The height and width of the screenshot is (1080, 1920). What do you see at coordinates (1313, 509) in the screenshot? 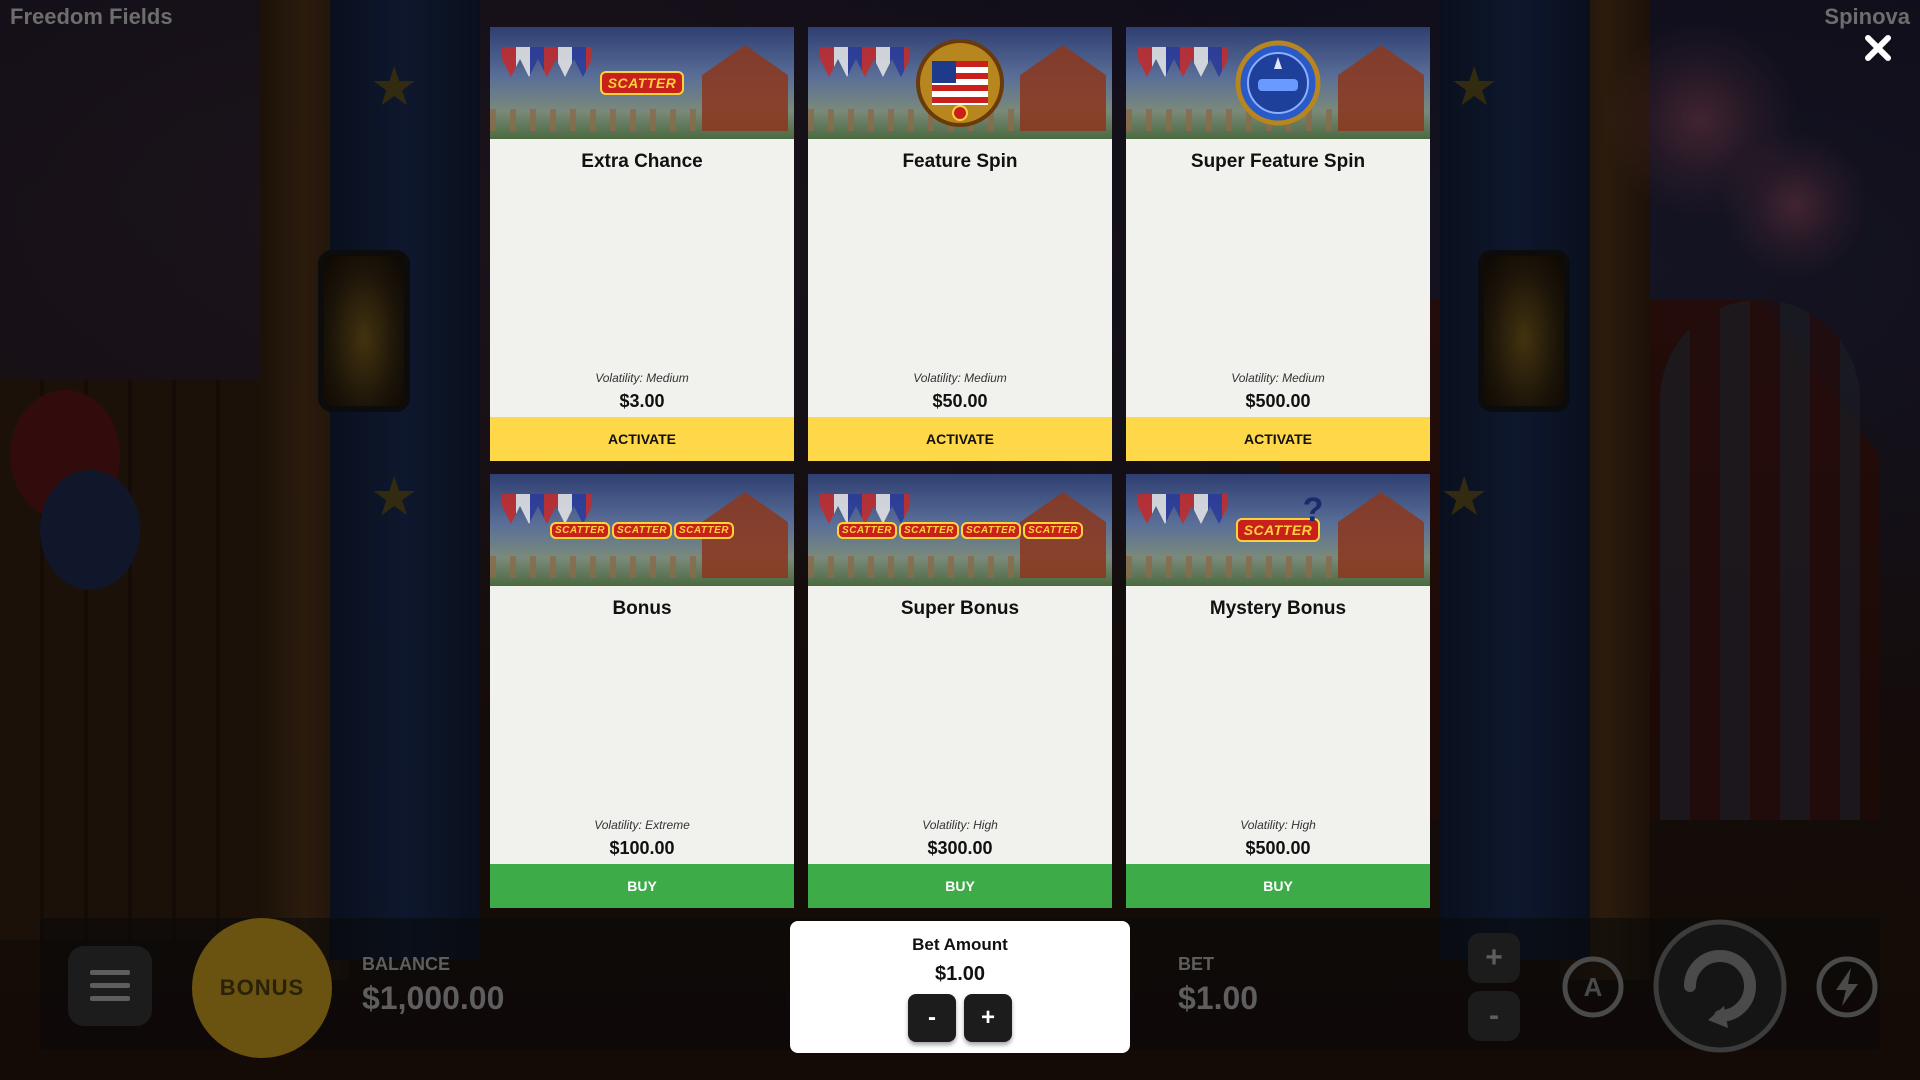
I see `question-mark-icon: ?` at bounding box center [1313, 509].